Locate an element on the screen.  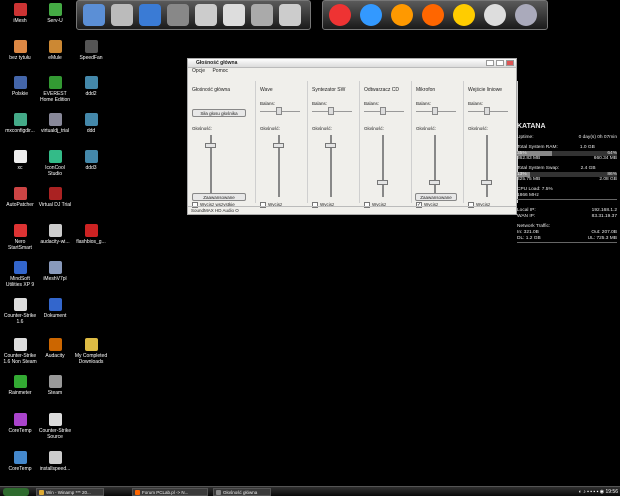
volume-label: Głośność: is located at coordinates (374, 128).